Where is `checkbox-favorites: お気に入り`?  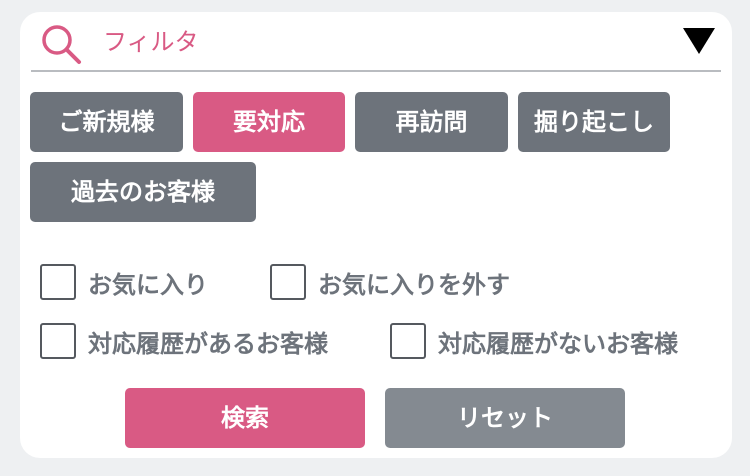 checkbox-favorites: お気に入り is located at coordinates (124, 282).